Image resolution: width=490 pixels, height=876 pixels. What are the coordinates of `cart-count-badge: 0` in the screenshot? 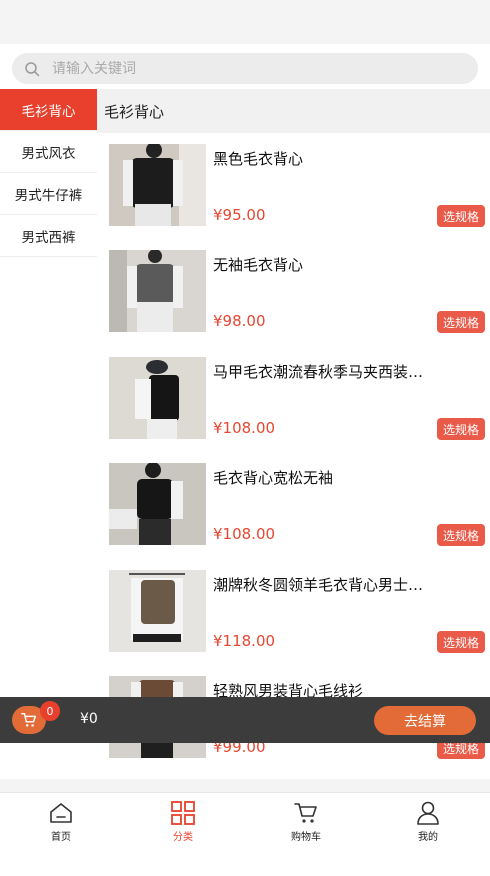 It's located at (50, 711).